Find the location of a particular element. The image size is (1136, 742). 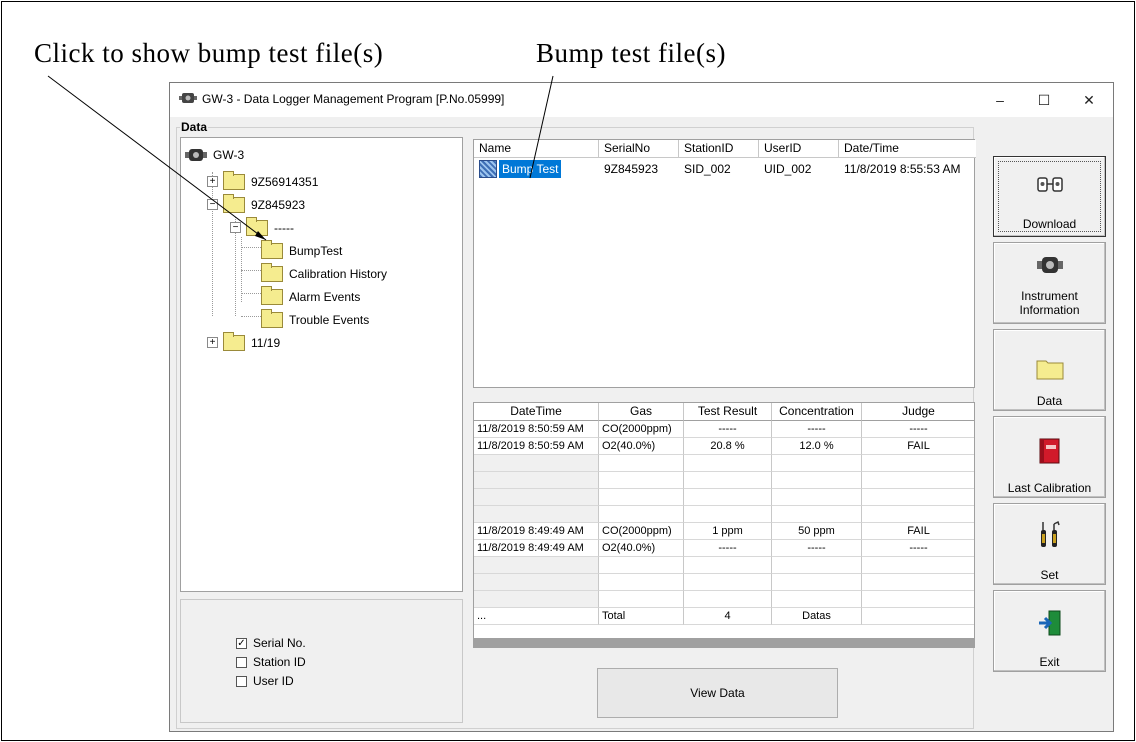

last-calibration-button: Last Calibration is located at coordinates (1049, 457).